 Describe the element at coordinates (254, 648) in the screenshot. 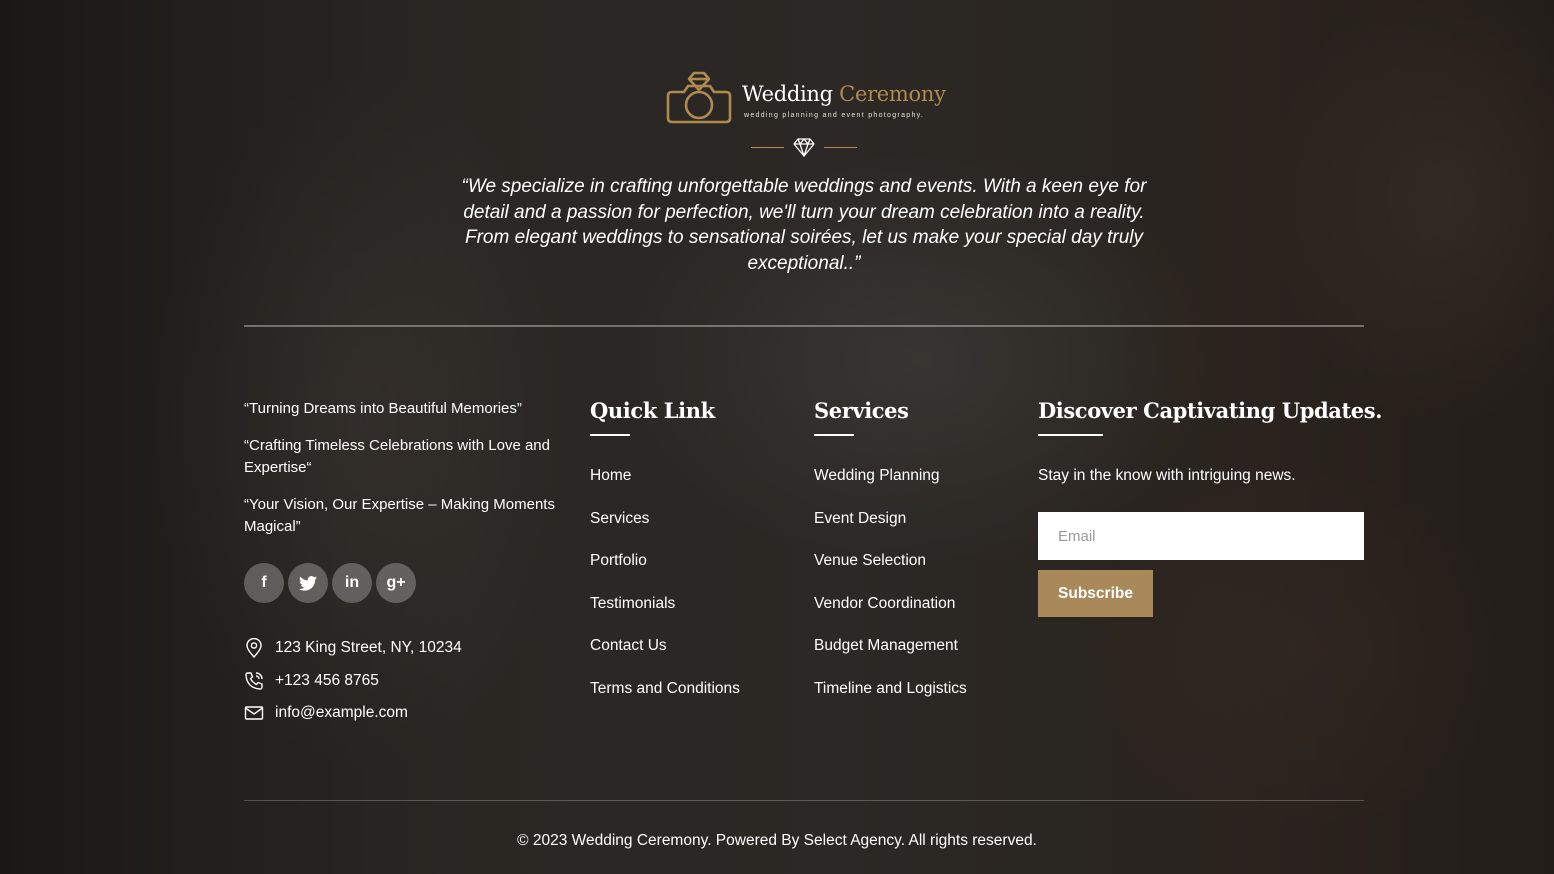

I see `location-pin-icon` at that location.